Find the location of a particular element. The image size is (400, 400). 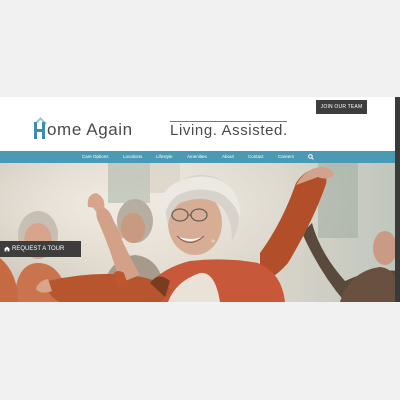

building-icon is located at coordinates (7, 249).